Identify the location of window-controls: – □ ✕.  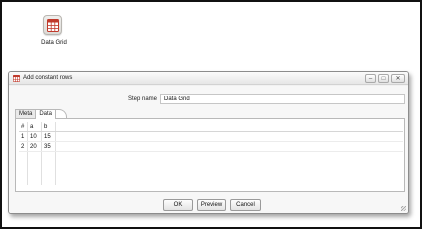
(385, 78).